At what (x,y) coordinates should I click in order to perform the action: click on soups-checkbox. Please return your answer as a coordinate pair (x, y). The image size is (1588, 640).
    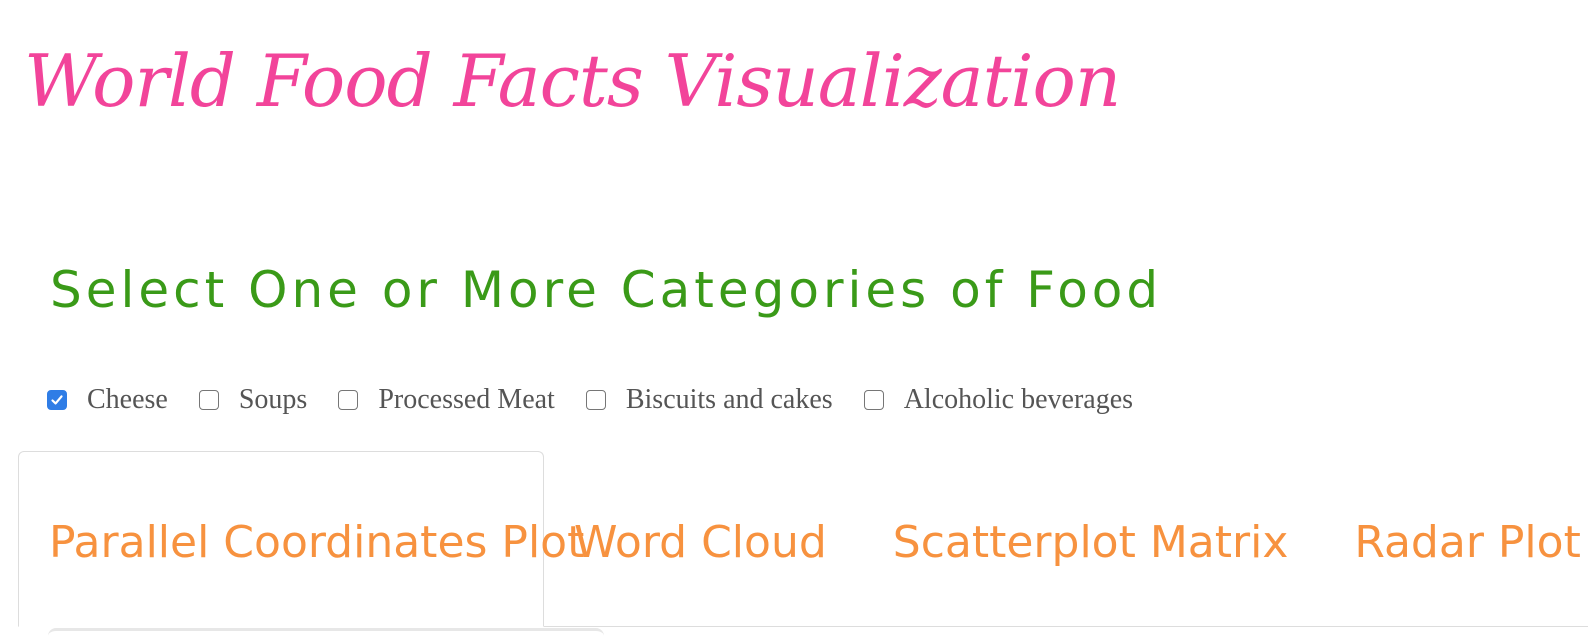
    Looking at the image, I should click on (208, 400).